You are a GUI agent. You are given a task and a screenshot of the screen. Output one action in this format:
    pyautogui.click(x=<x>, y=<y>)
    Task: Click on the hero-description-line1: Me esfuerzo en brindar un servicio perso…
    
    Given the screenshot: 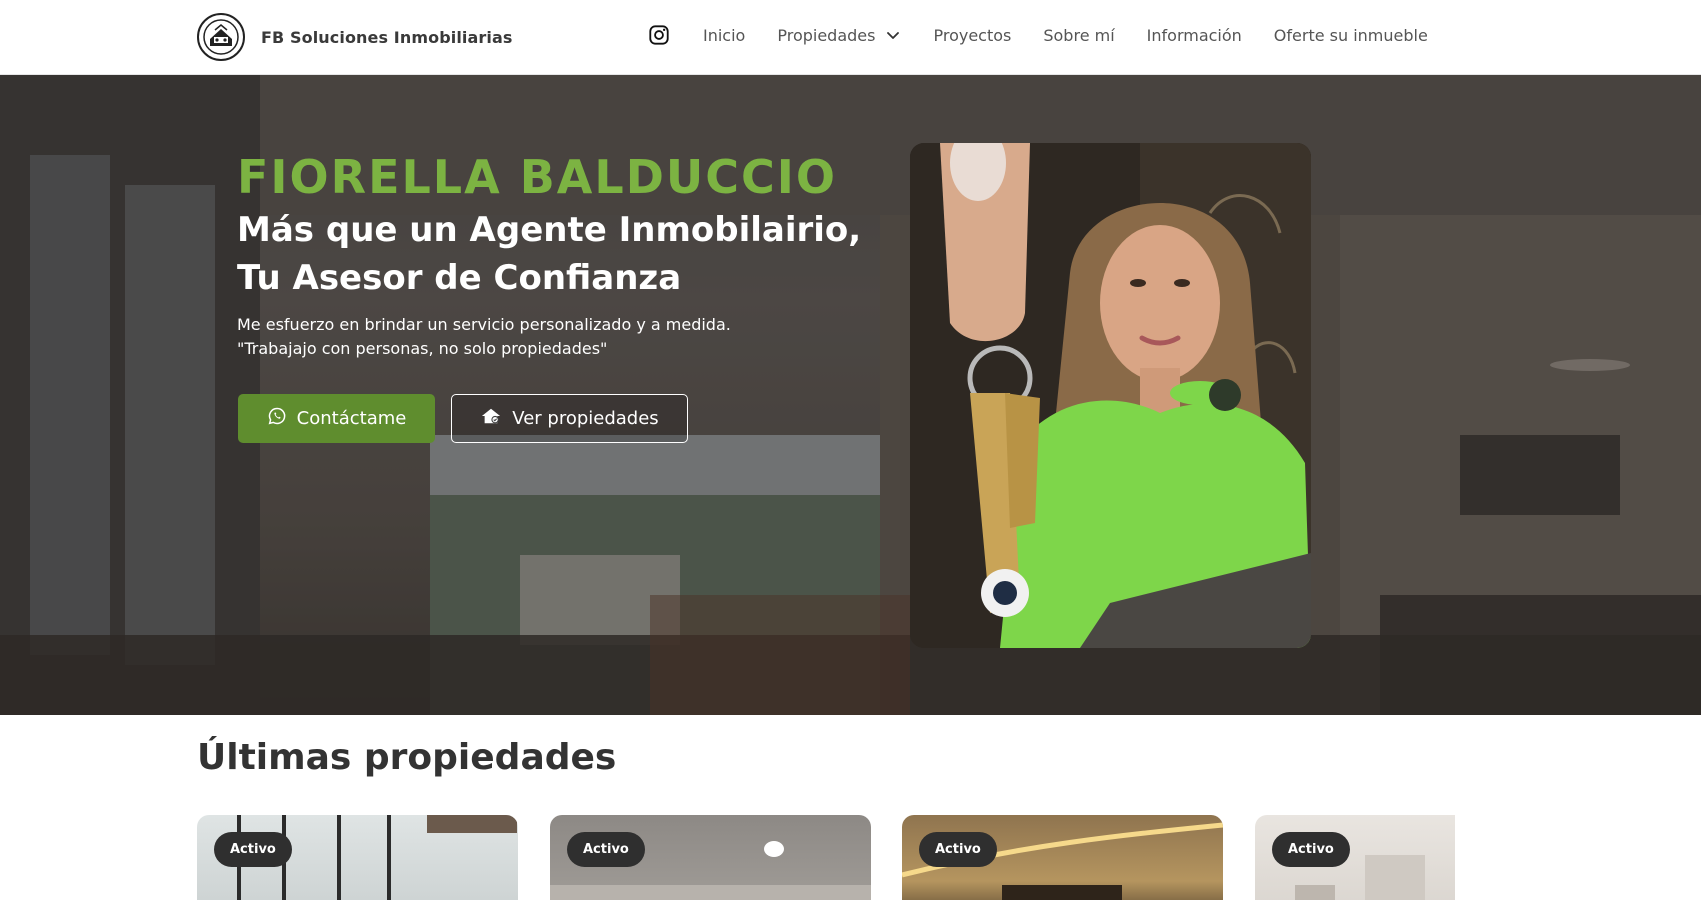 What is the action you would take?
    pyautogui.click(x=484, y=324)
    